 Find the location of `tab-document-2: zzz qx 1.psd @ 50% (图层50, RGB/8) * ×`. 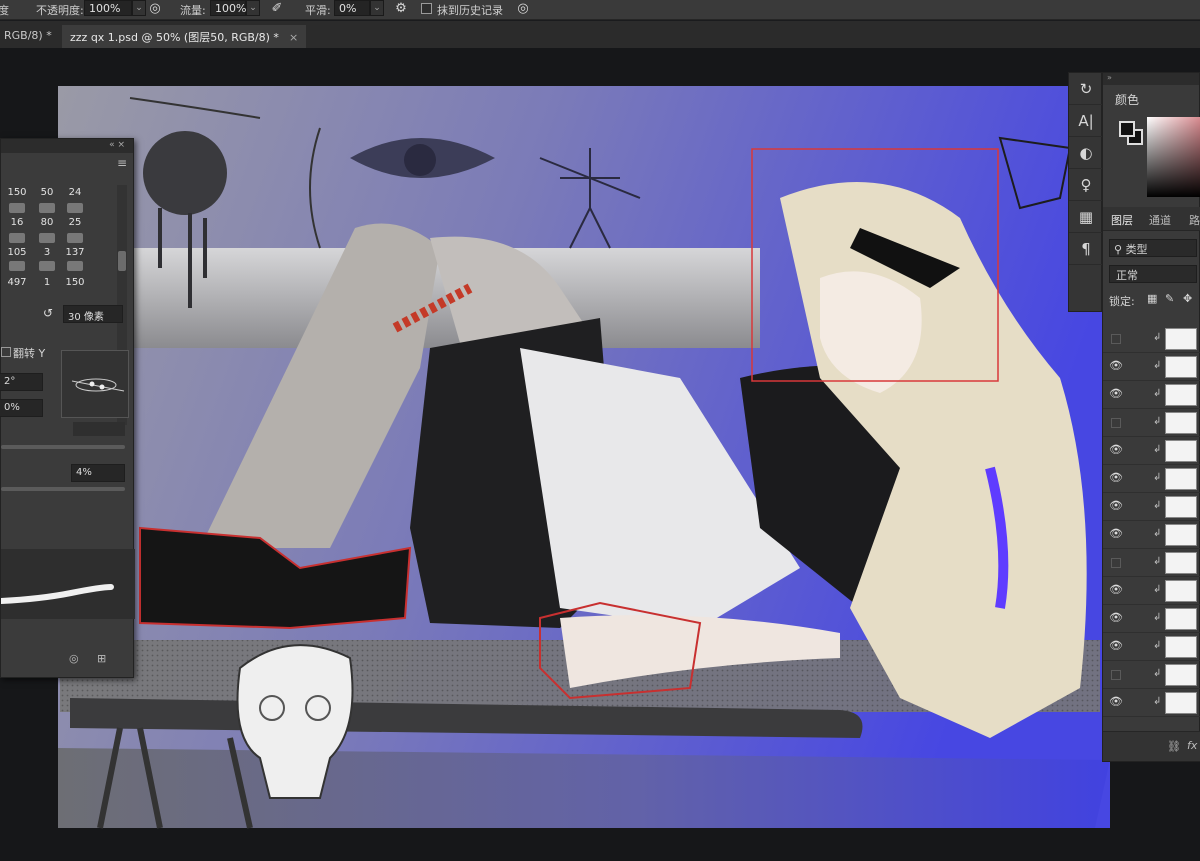

tab-document-2: zzz qx 1.psd @ 50% (图层50, RGB/8) * × is located at coordinates (184, 36).